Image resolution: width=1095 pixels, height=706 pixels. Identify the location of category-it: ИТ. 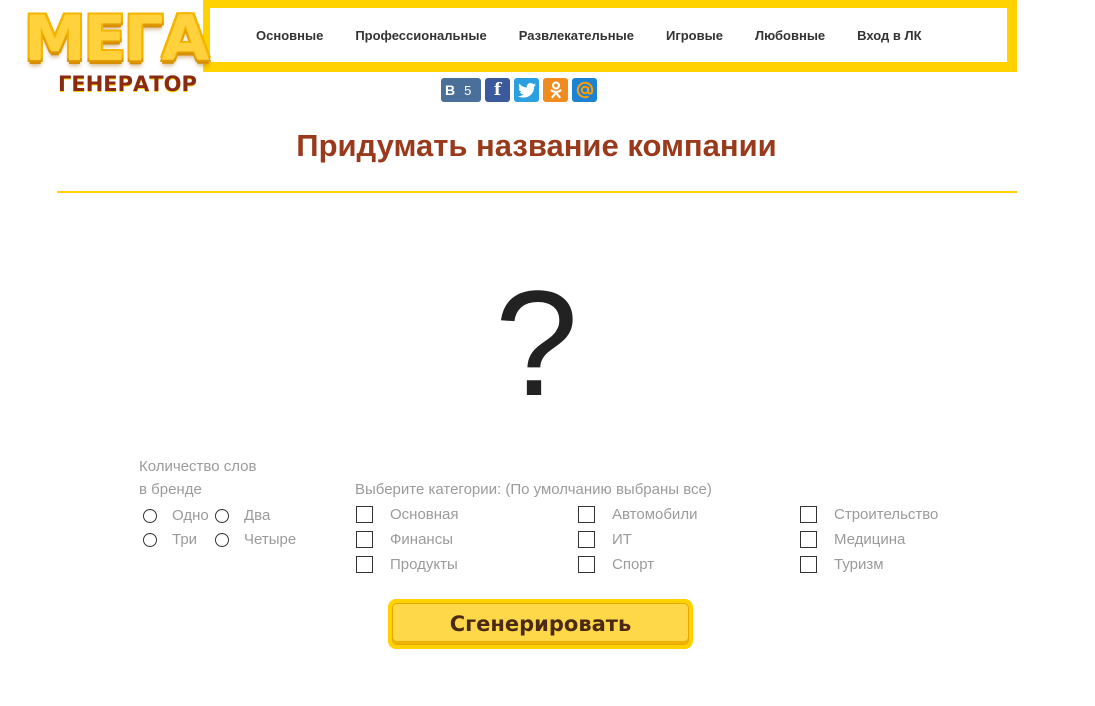
(689, 539).